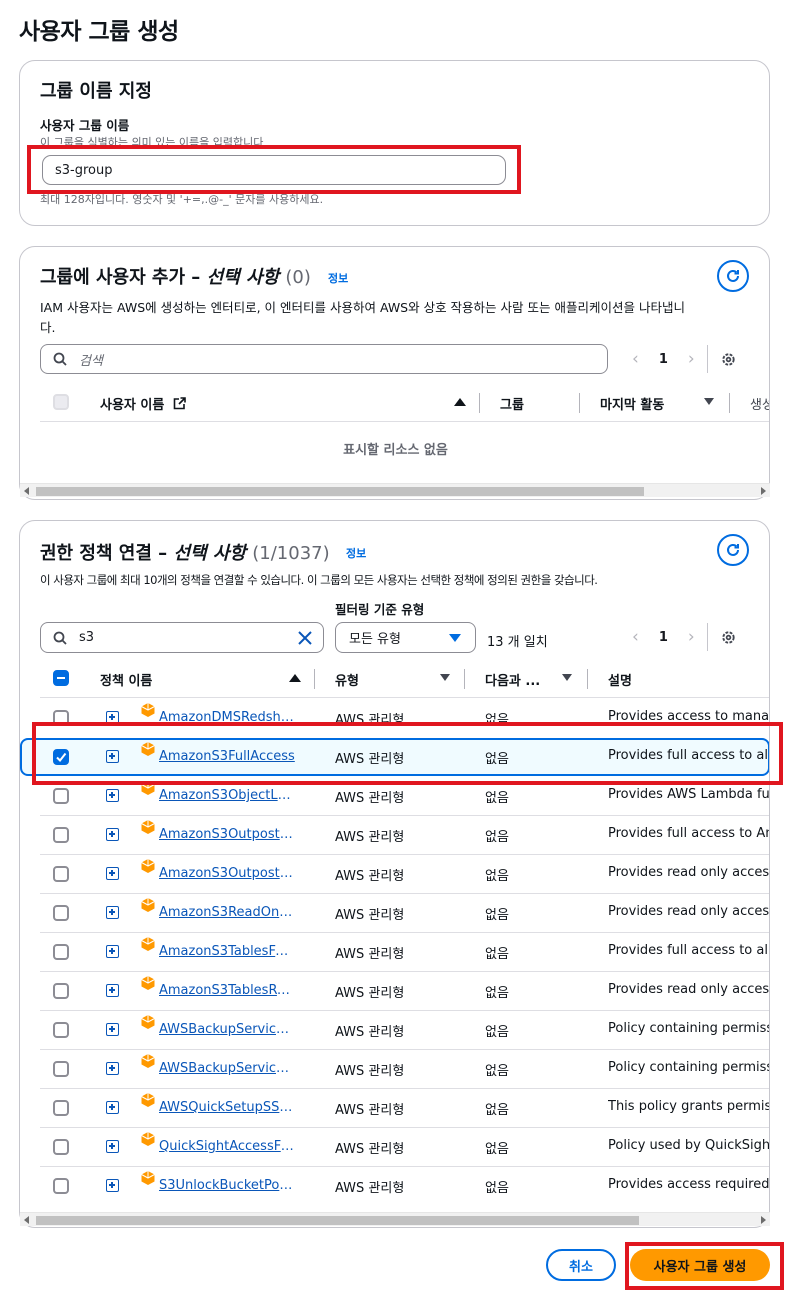  Describe the element at coordinates (143, 403) in the screenshot. I see `users-col-username: 사용자 이름` at that location.